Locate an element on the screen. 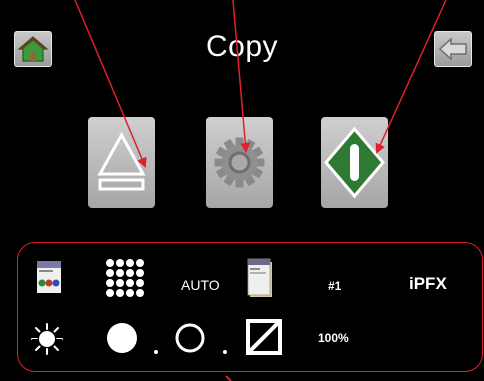 The width and height of the screenshot is (484, 381). eject-icon is located at coordinates (121, 161).